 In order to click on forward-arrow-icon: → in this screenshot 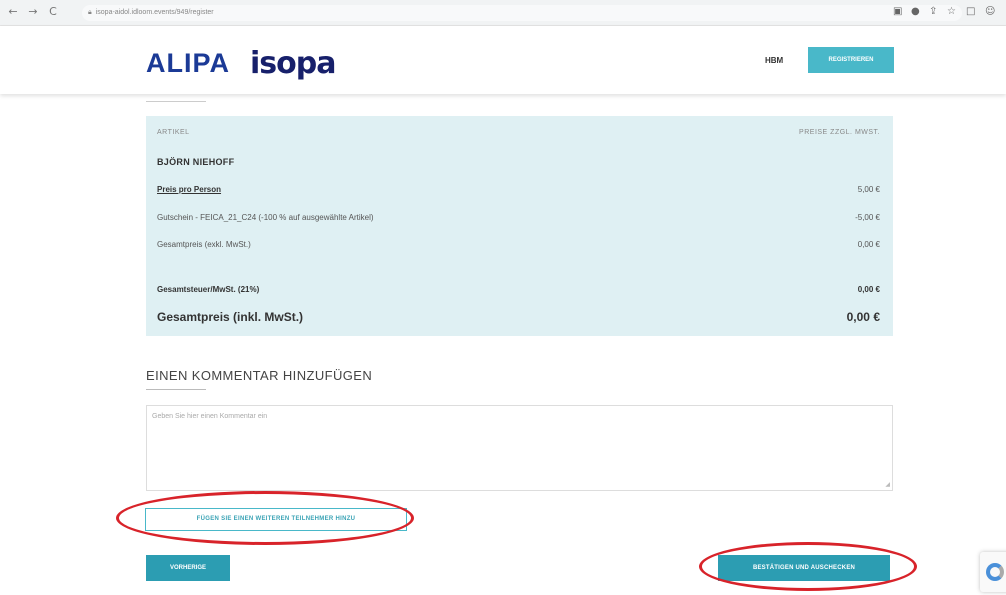, I will do `click(33, 11)`.